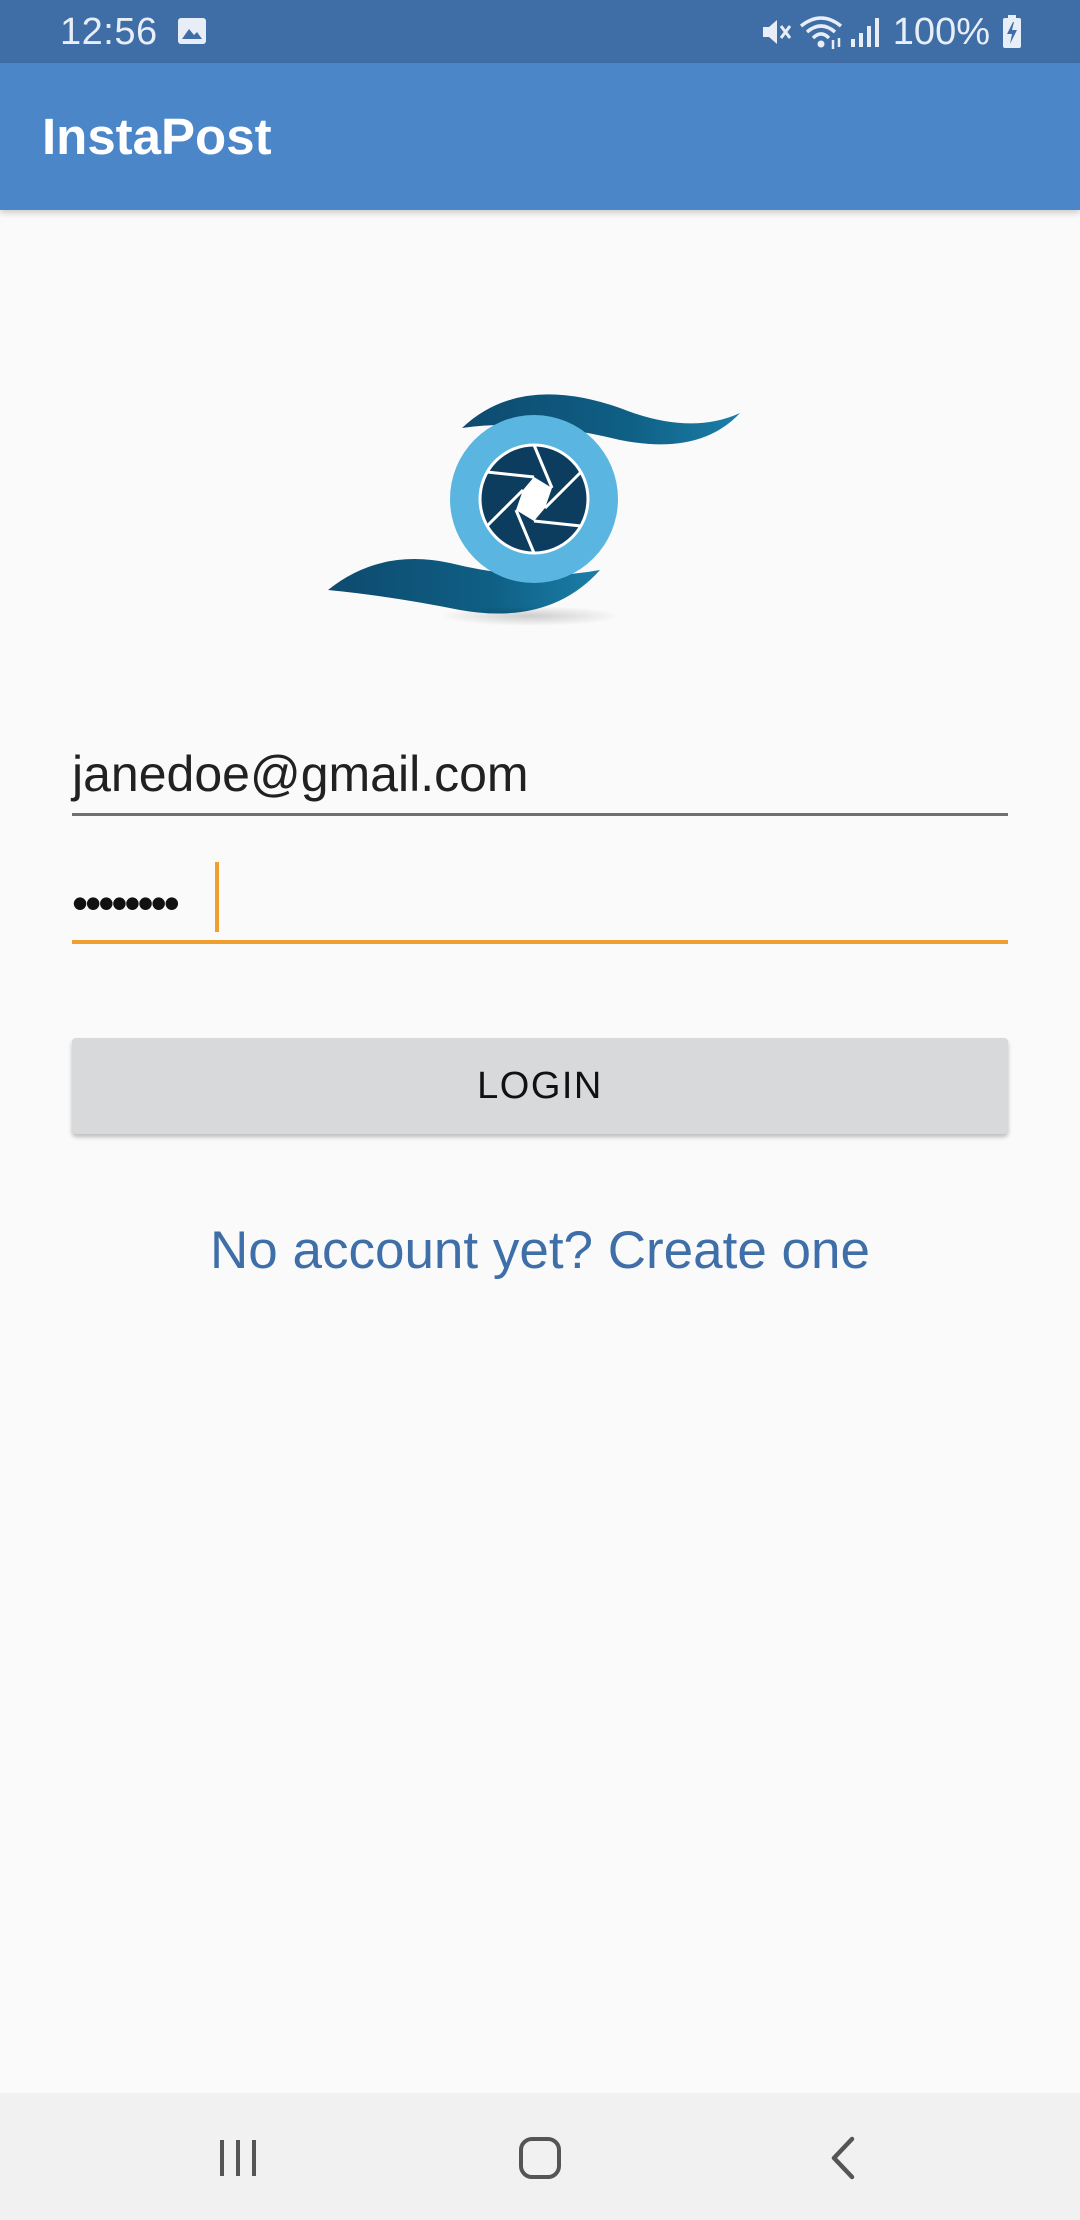 This screenshot has height=2220, width=1080. I want to click on back-button, so click(843, 2158).